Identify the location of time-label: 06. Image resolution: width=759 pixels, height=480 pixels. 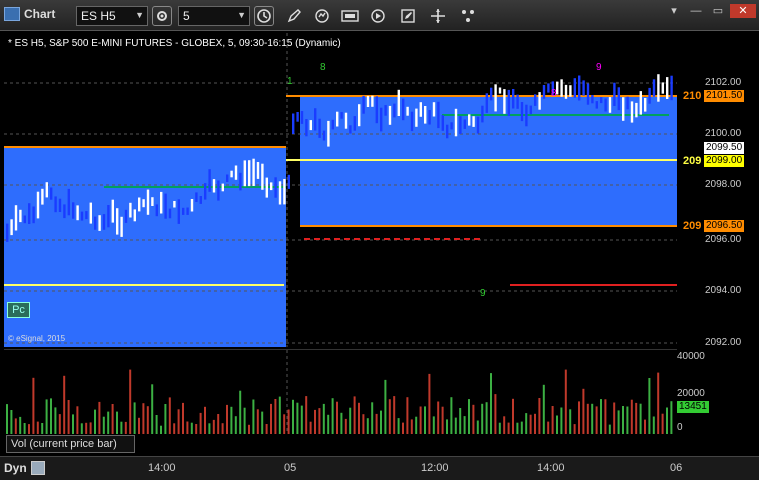
(676, 468).